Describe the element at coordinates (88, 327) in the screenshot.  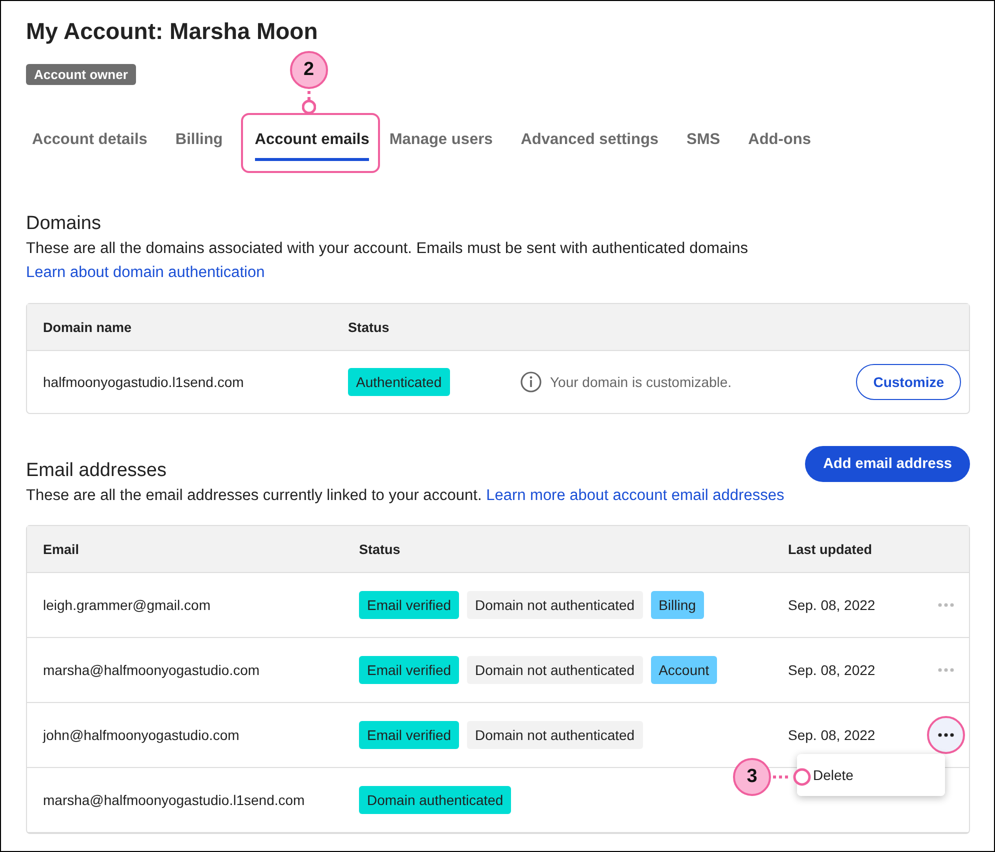
I see `column-header: Domain name` at that location.